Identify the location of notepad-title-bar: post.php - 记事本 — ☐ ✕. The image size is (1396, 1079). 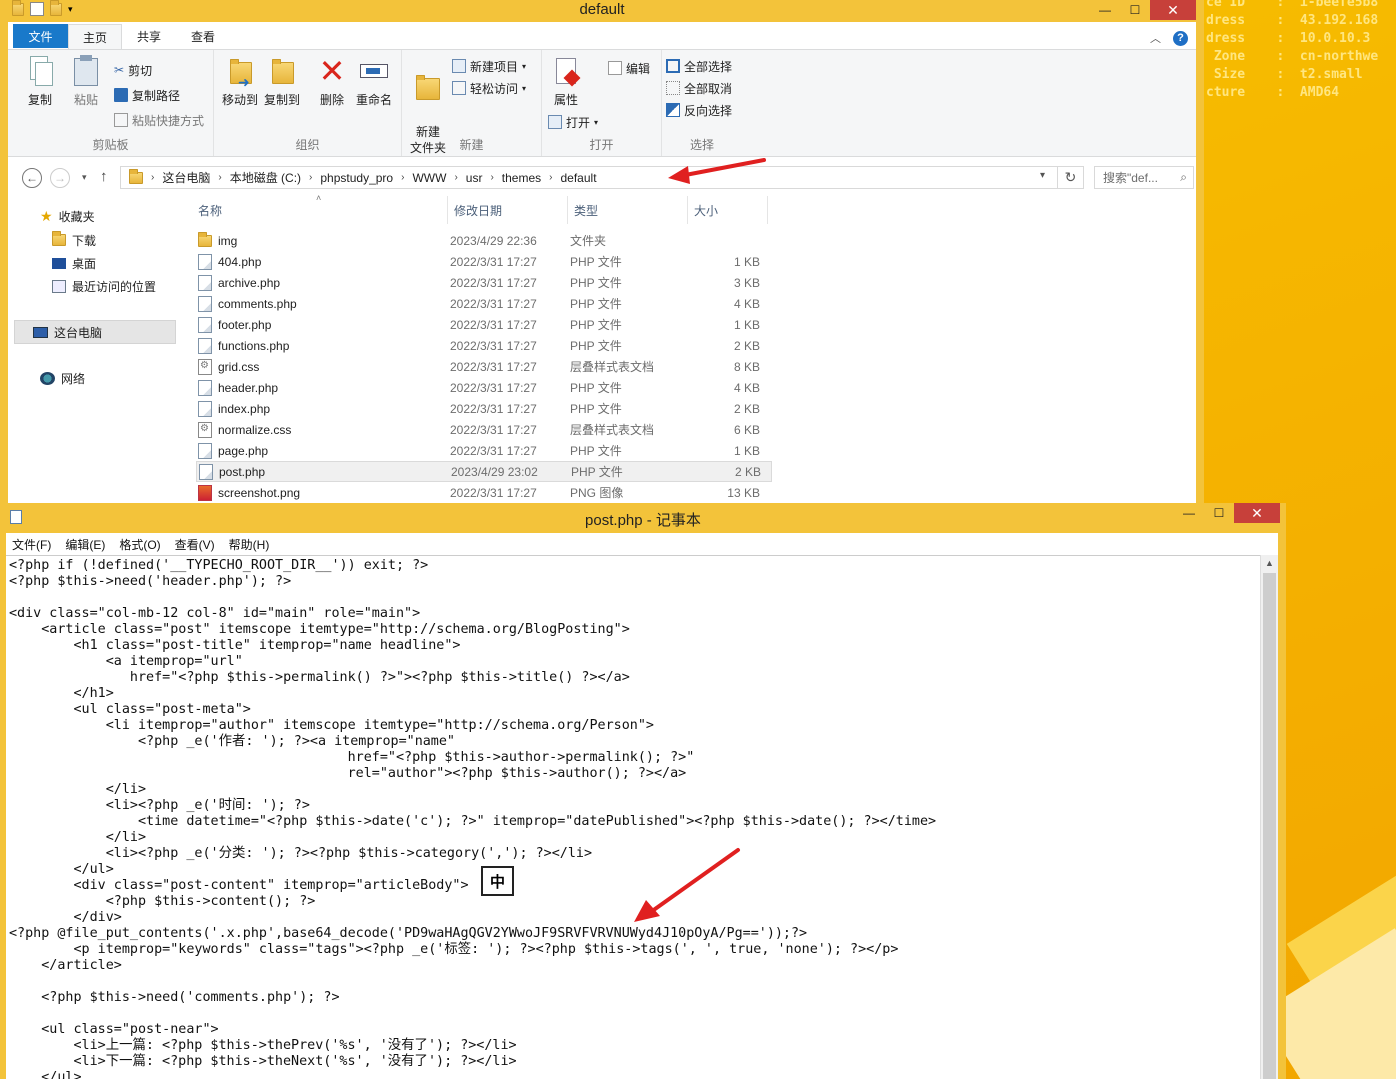
(643, 517).